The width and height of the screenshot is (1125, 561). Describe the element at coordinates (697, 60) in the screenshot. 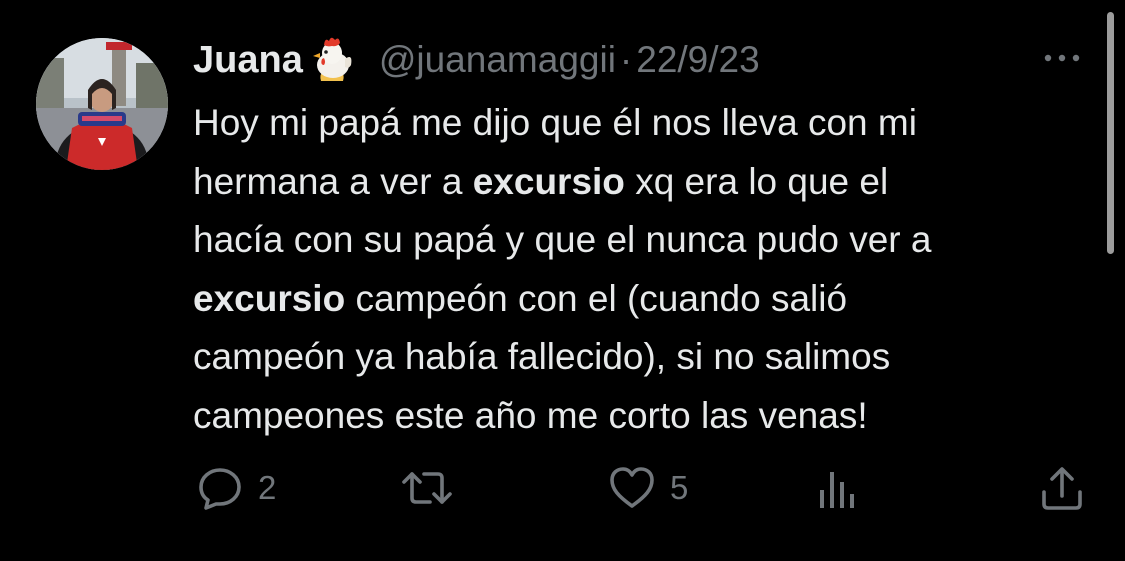

I see `tweet-date: 22/9/23` at that location.